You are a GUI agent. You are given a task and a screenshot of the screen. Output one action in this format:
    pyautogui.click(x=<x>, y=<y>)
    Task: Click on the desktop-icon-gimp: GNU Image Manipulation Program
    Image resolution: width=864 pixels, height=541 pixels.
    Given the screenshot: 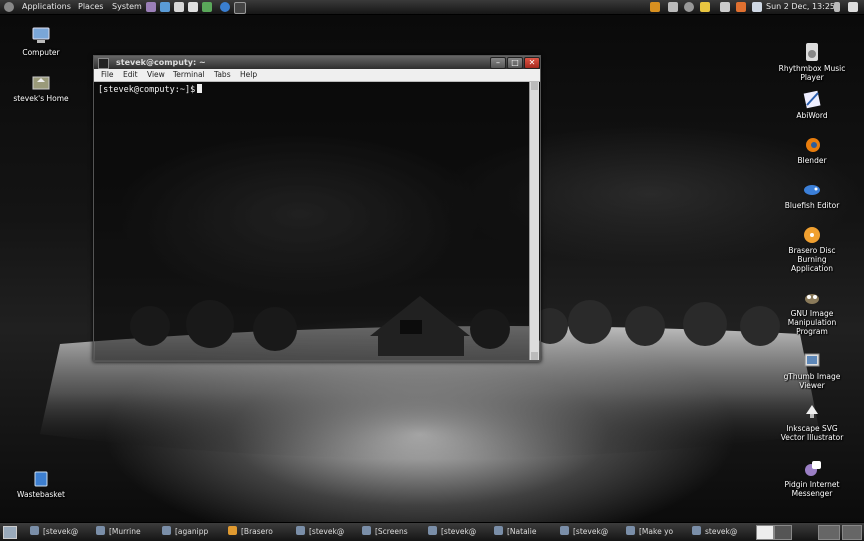 What is the action you would take?
    pyautogui.click(x=812, y=311)
    